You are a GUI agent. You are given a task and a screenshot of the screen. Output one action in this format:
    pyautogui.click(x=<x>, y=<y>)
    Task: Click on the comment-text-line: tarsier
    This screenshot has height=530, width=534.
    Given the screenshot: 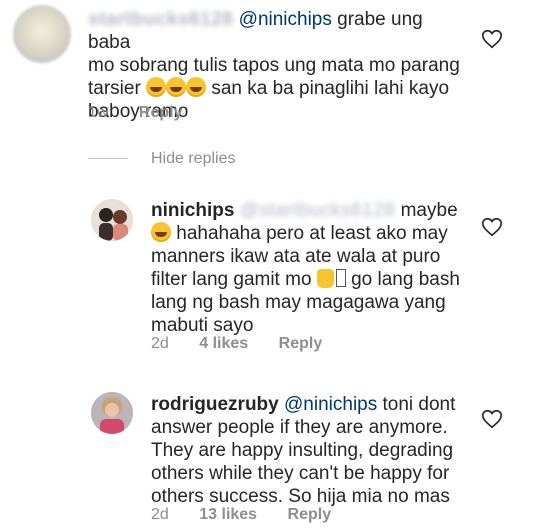 What is the action you would take?
    pyautogui.click(x=114, y=88)
    